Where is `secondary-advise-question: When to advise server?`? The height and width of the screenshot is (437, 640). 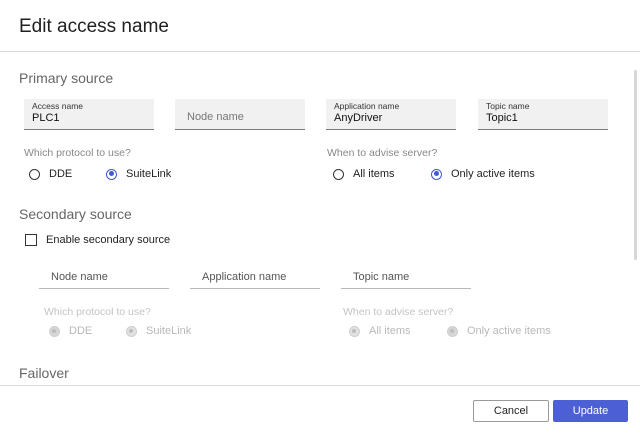
secondary-advise-question: When to advise server? is located at coordinates (398, 312).